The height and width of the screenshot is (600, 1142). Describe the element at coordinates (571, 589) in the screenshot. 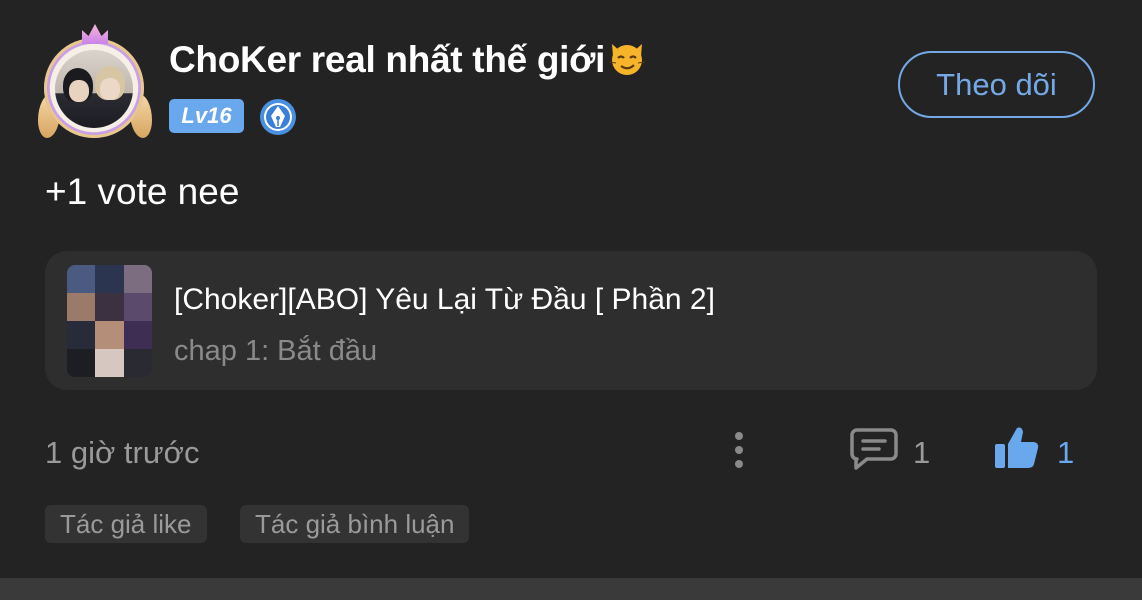

I see `section-divider` at that location.